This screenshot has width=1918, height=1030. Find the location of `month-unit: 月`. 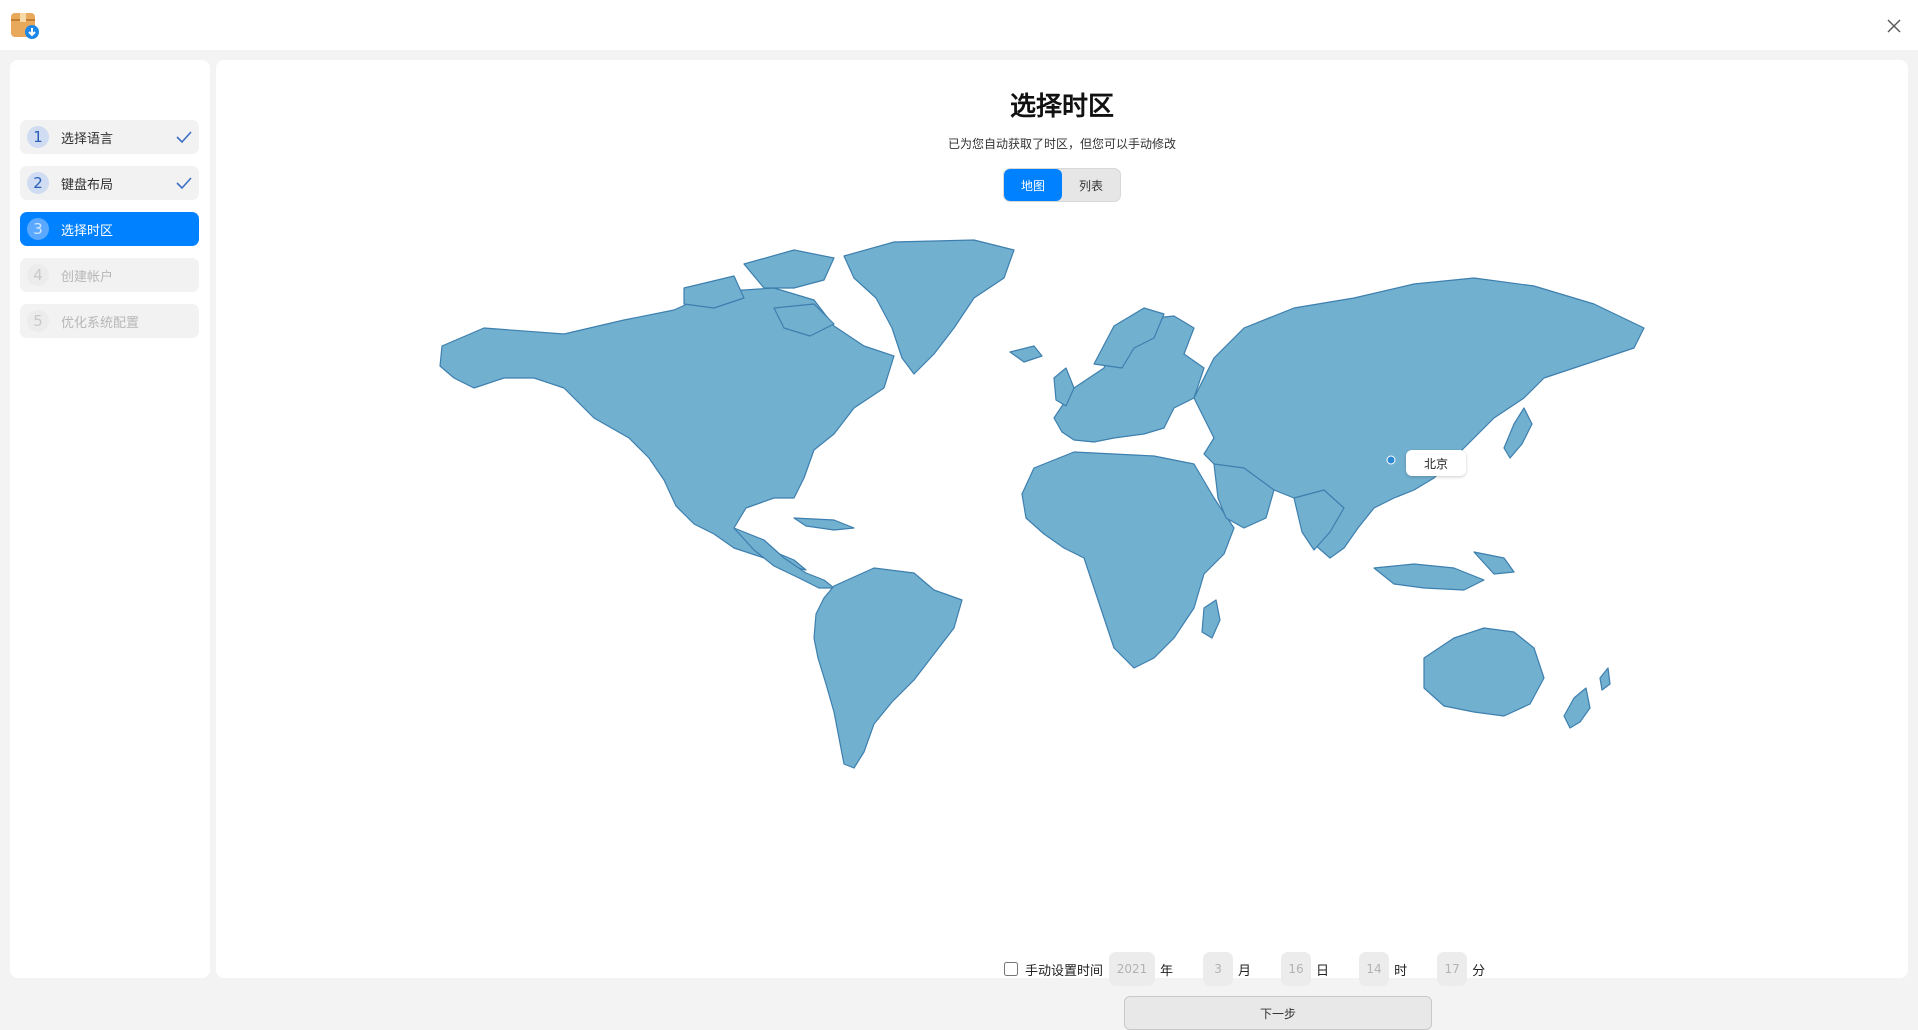

month-unit: 月 is located at coordinates (1245, 971).